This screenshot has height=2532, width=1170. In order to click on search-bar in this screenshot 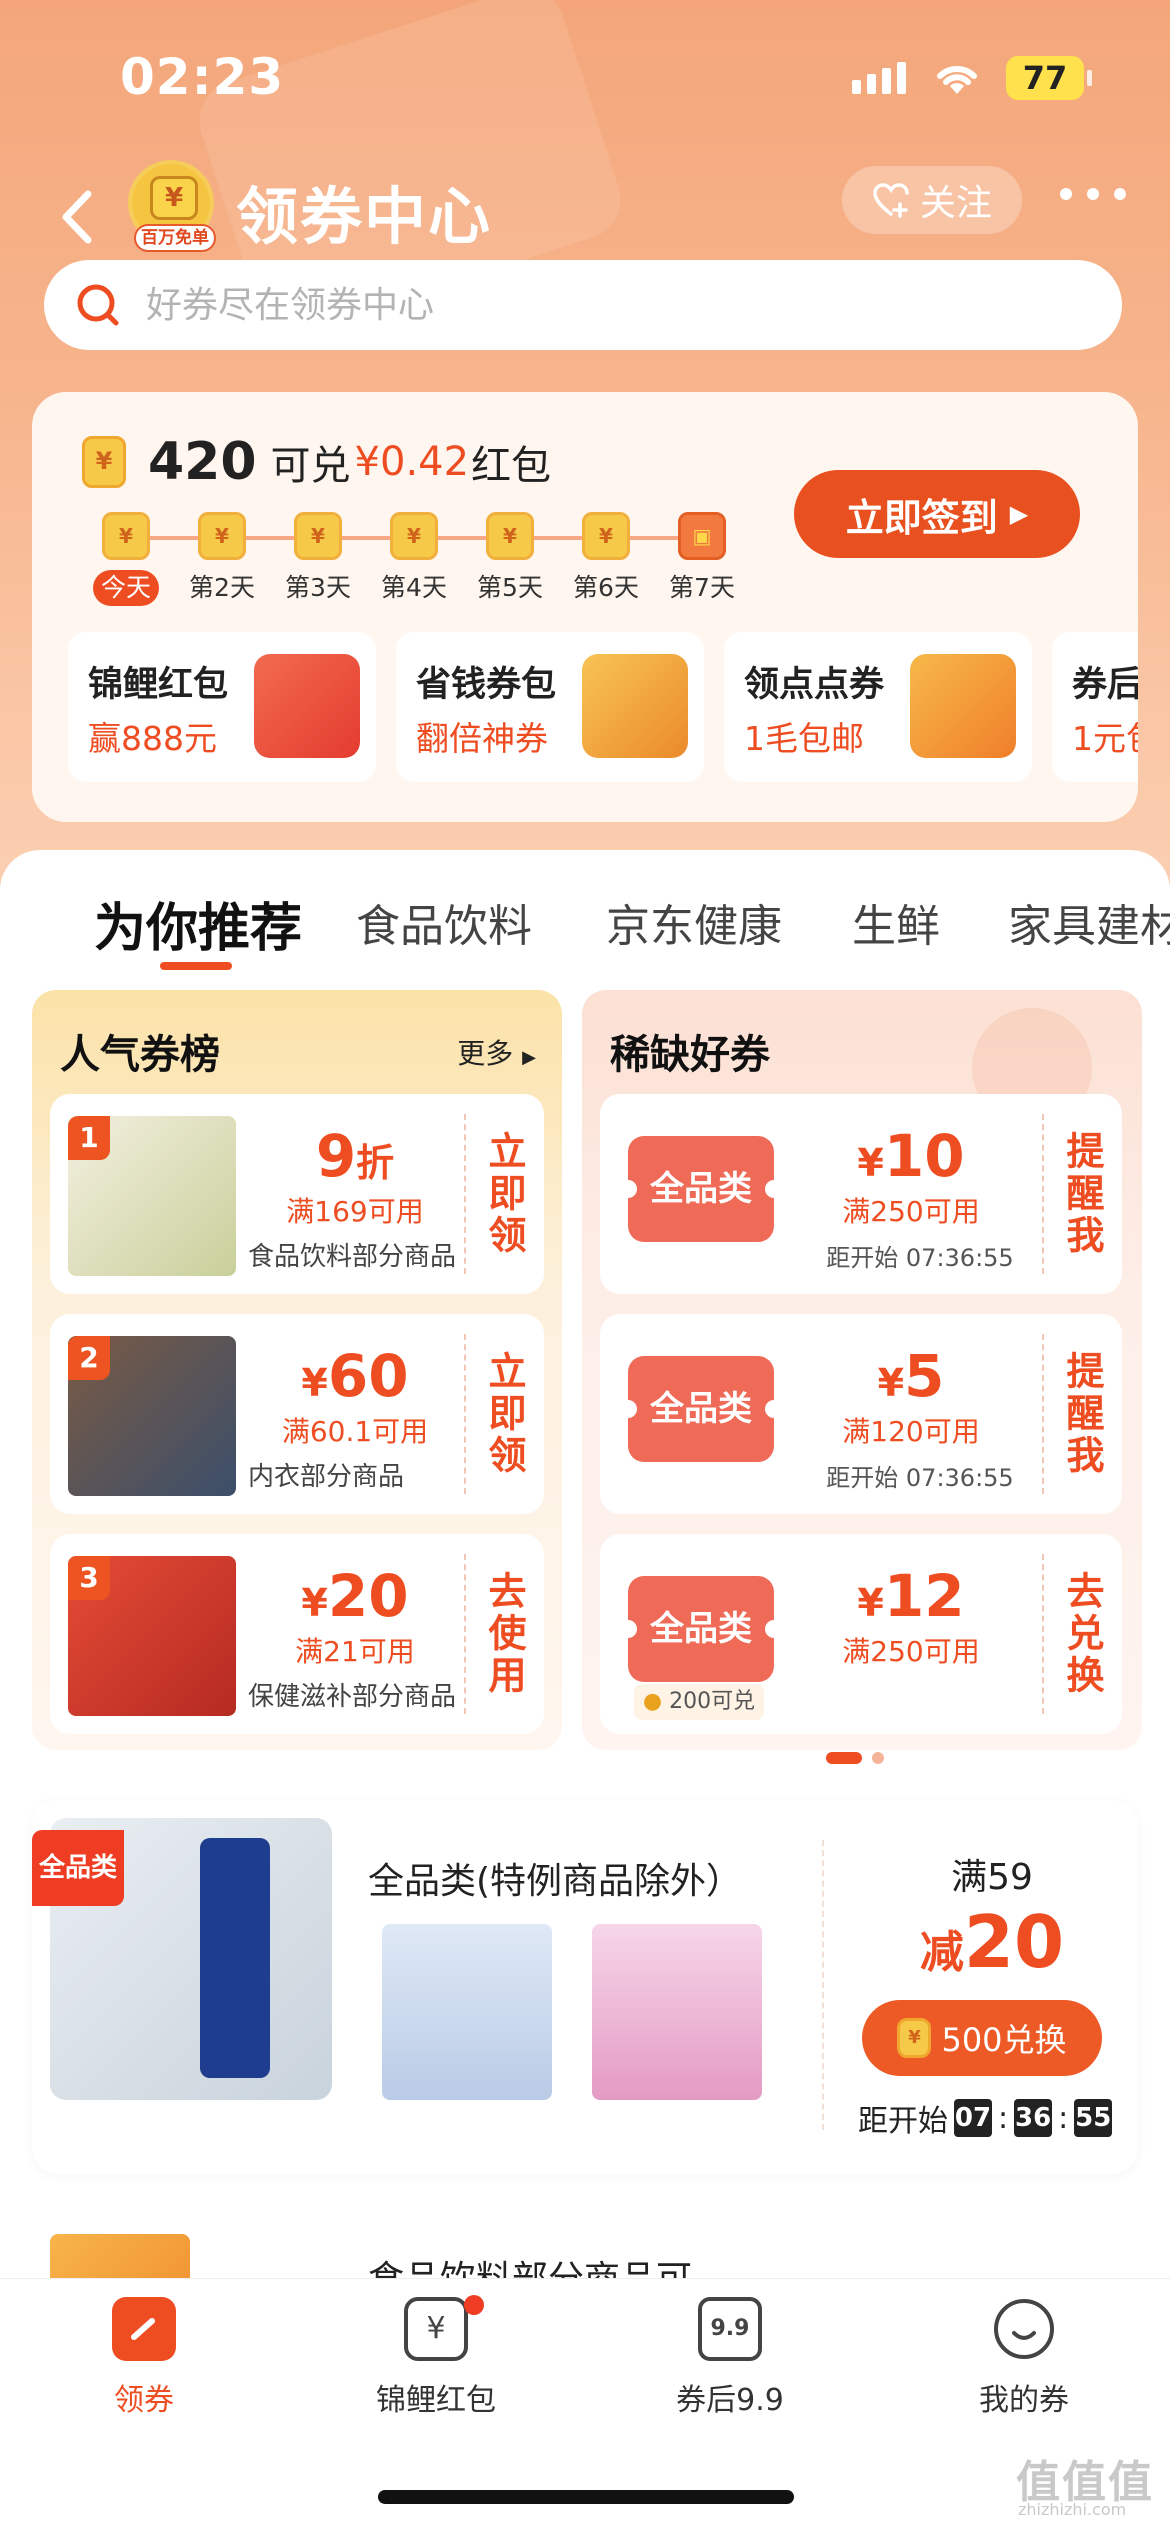, I will do `click(583, 305)`.